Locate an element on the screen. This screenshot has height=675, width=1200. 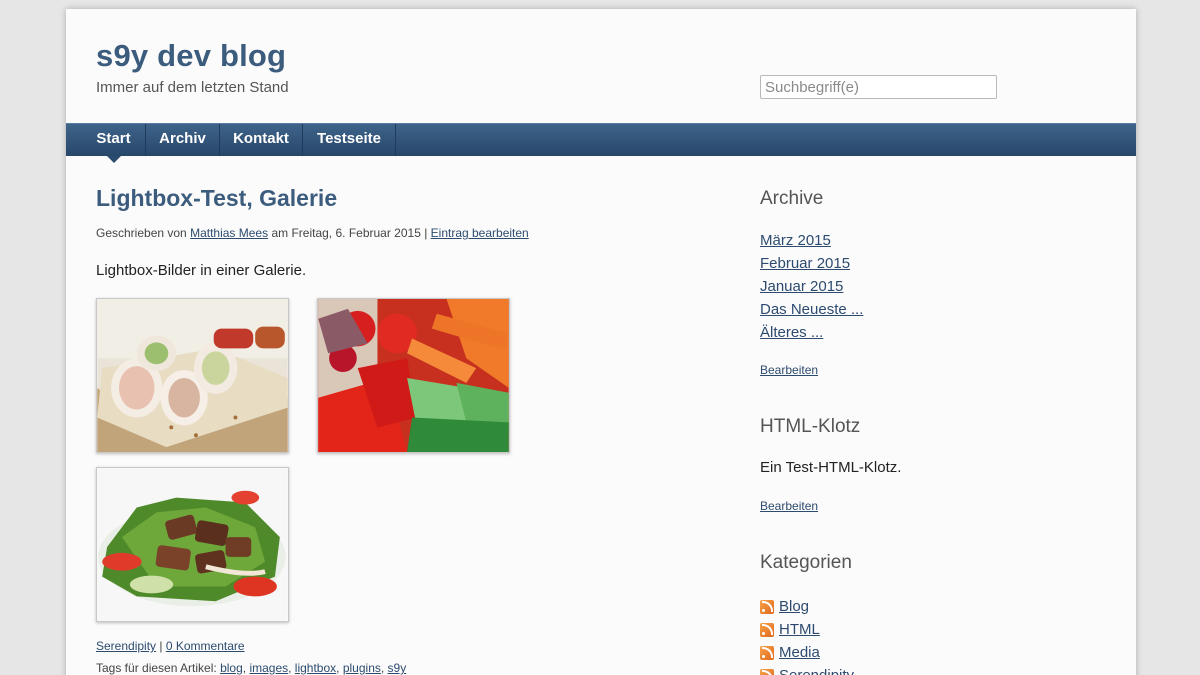
gallery-image-vegetables is located at coordinates (413, 375).